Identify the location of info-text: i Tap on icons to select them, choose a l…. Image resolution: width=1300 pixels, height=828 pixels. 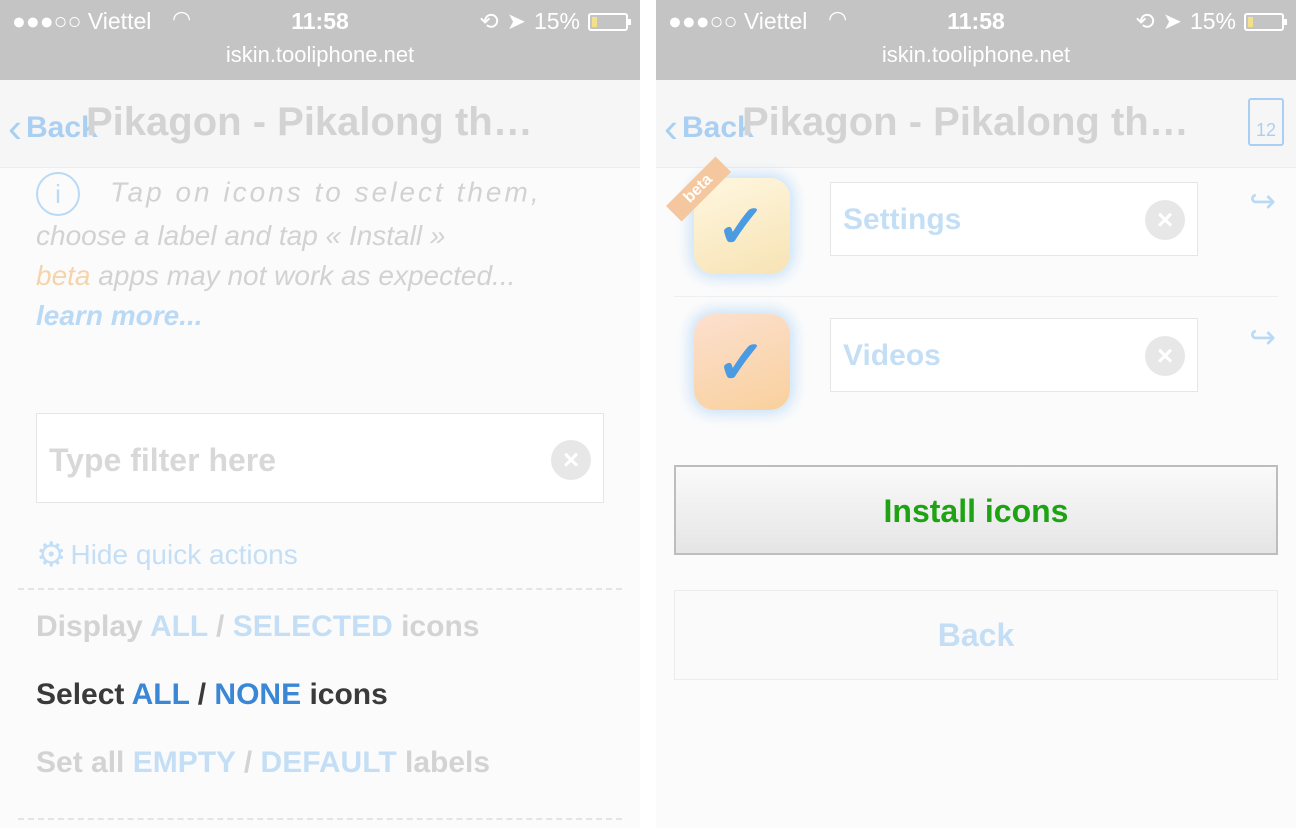
(320, 254).